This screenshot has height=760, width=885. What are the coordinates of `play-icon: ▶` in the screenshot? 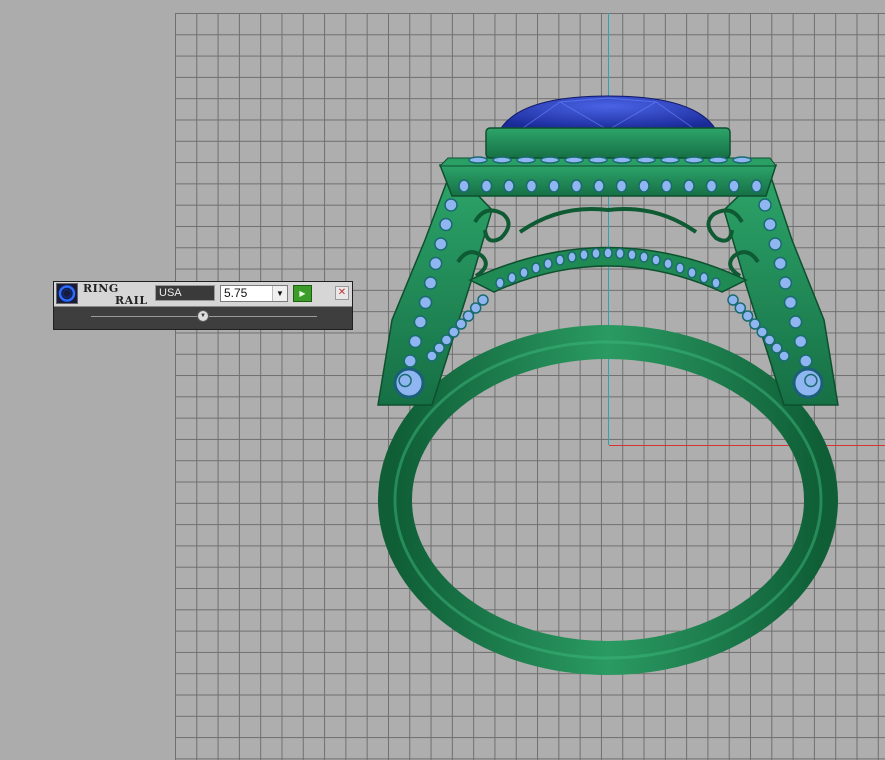 It's located at (302, 293).